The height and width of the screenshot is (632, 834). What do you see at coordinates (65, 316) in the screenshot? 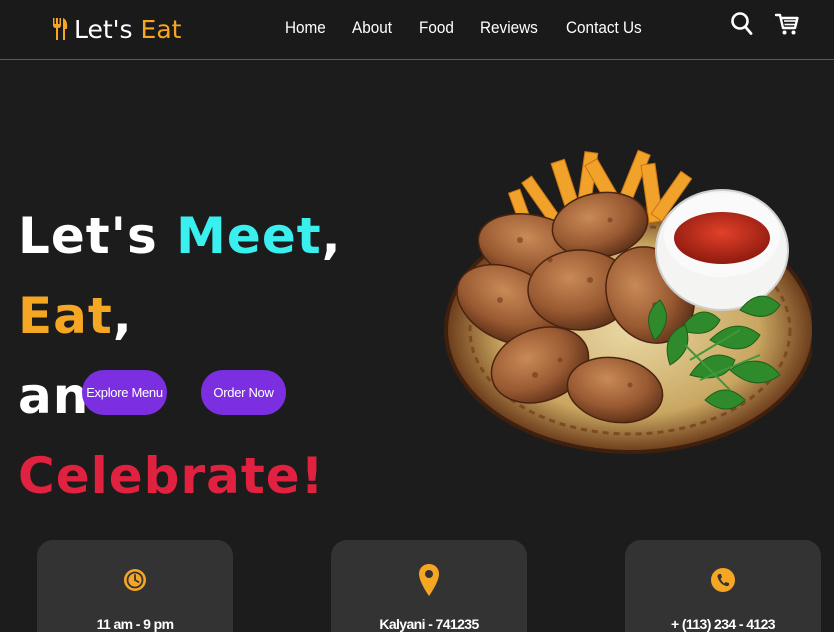
I see `hero-word-eat: Eat` at bounding box center [65, 316].